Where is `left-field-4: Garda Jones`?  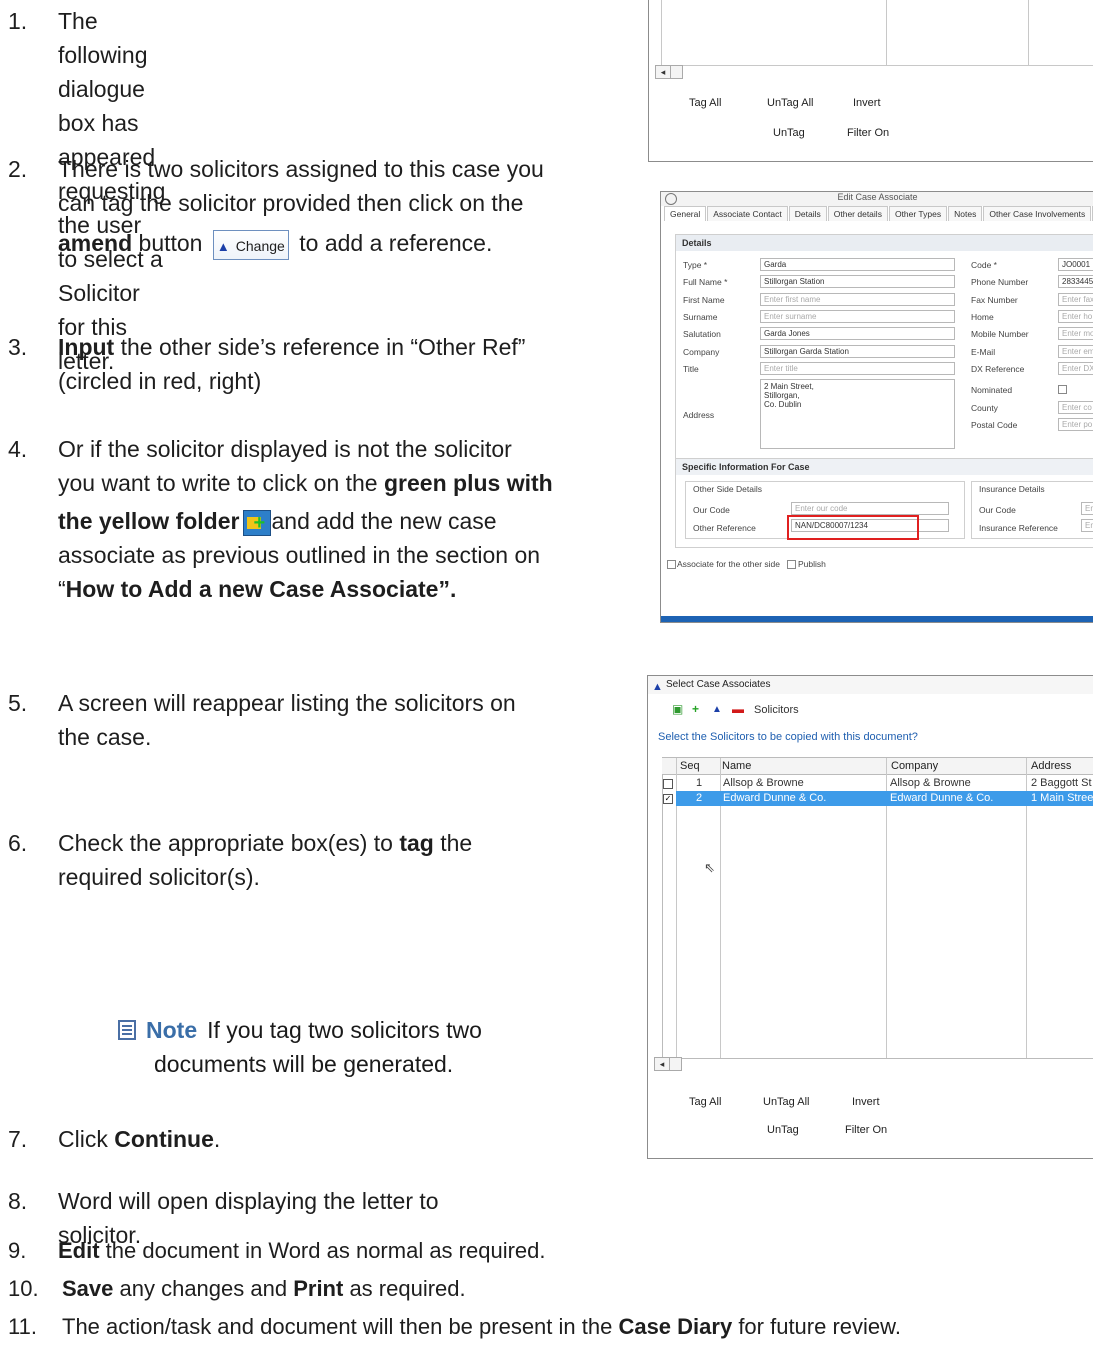
left-field-4: Garda Jones is located at coordinates (857, 334).